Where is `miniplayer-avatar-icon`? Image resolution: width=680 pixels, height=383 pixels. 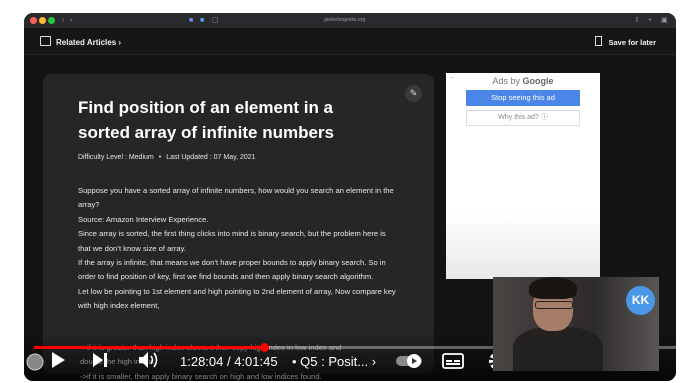
miniplayer-avatar-icon is located at coordinates (35, 362).